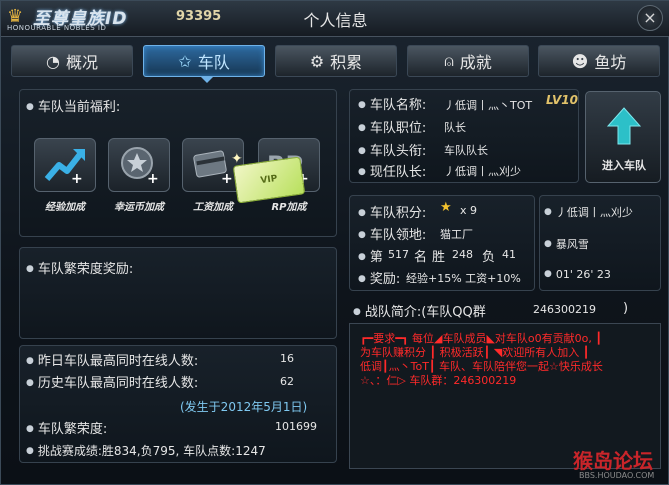  What do you see at coordinates (139, 207) in the screenshot?
I see `lucky-coin-bonus-label: 幸运币加成` at bounding box center [139, 207].